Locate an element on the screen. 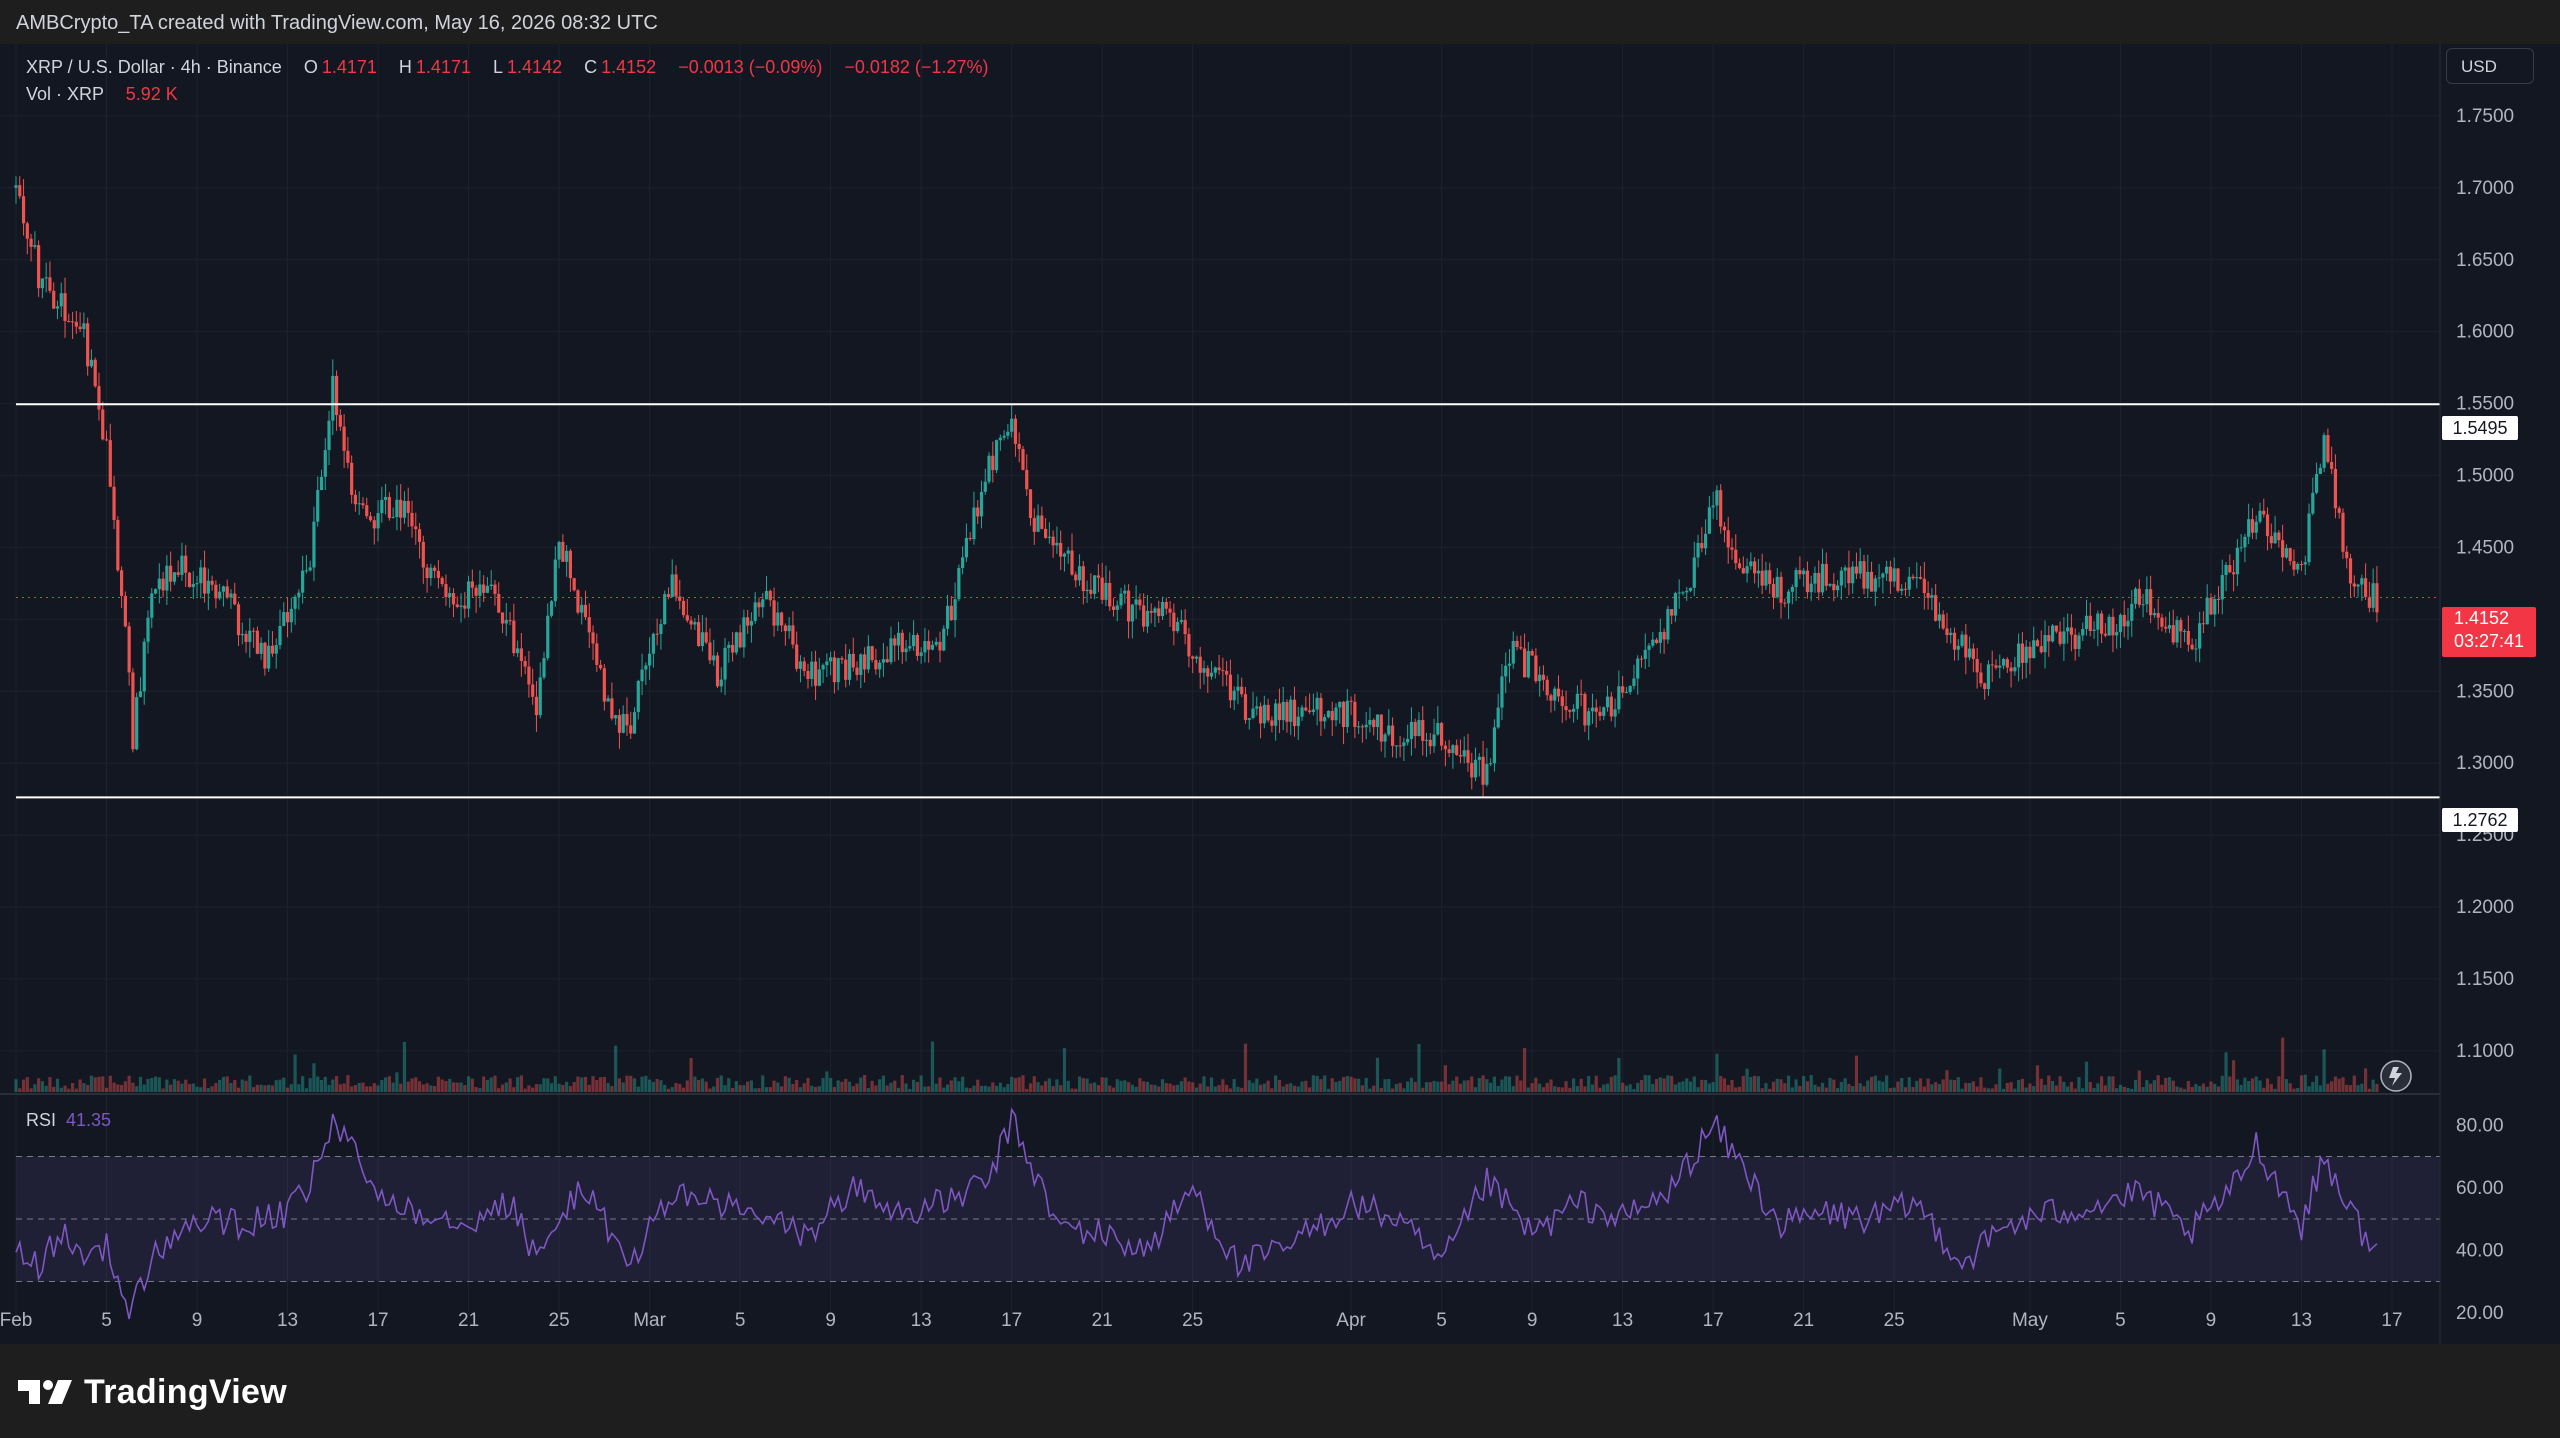  volume-bars is located at coordinates (1196, 1064).